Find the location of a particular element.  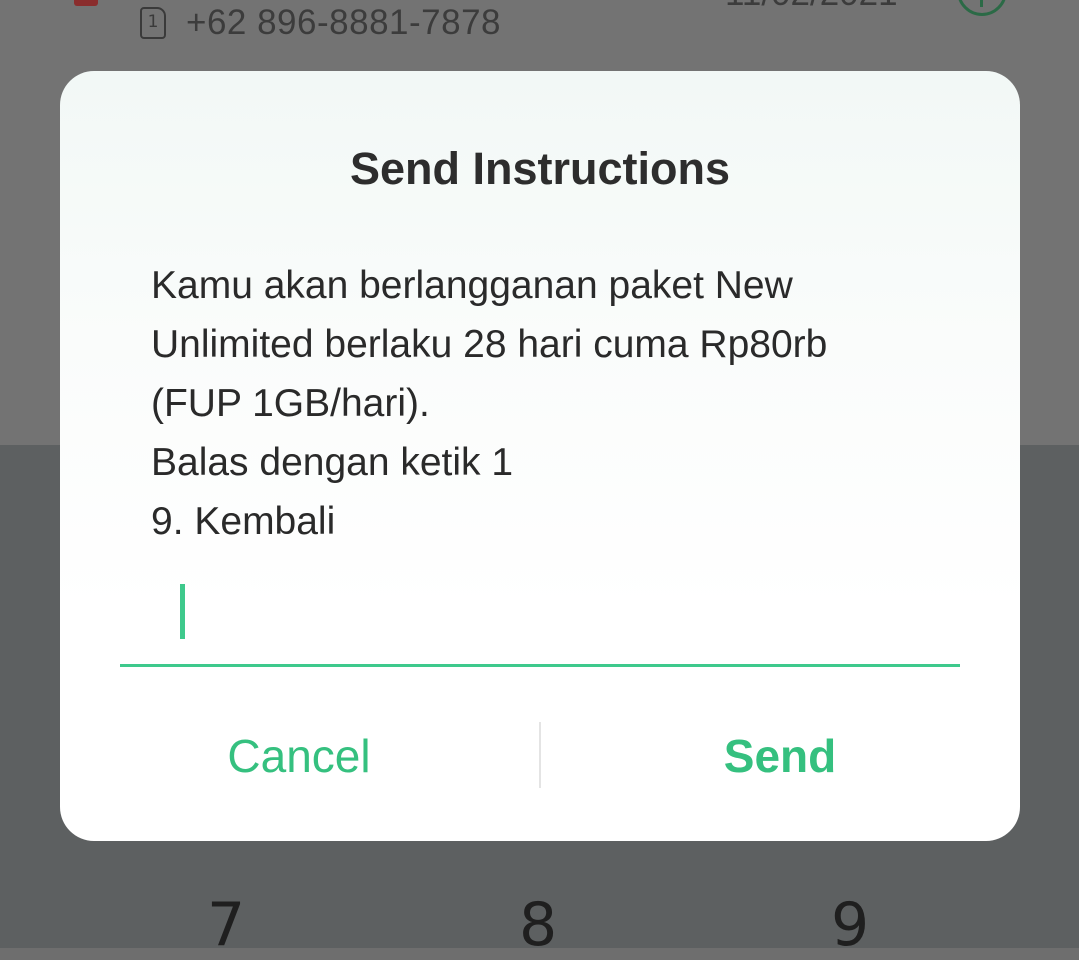

reply-input-container is located at coordinates (540, 619).